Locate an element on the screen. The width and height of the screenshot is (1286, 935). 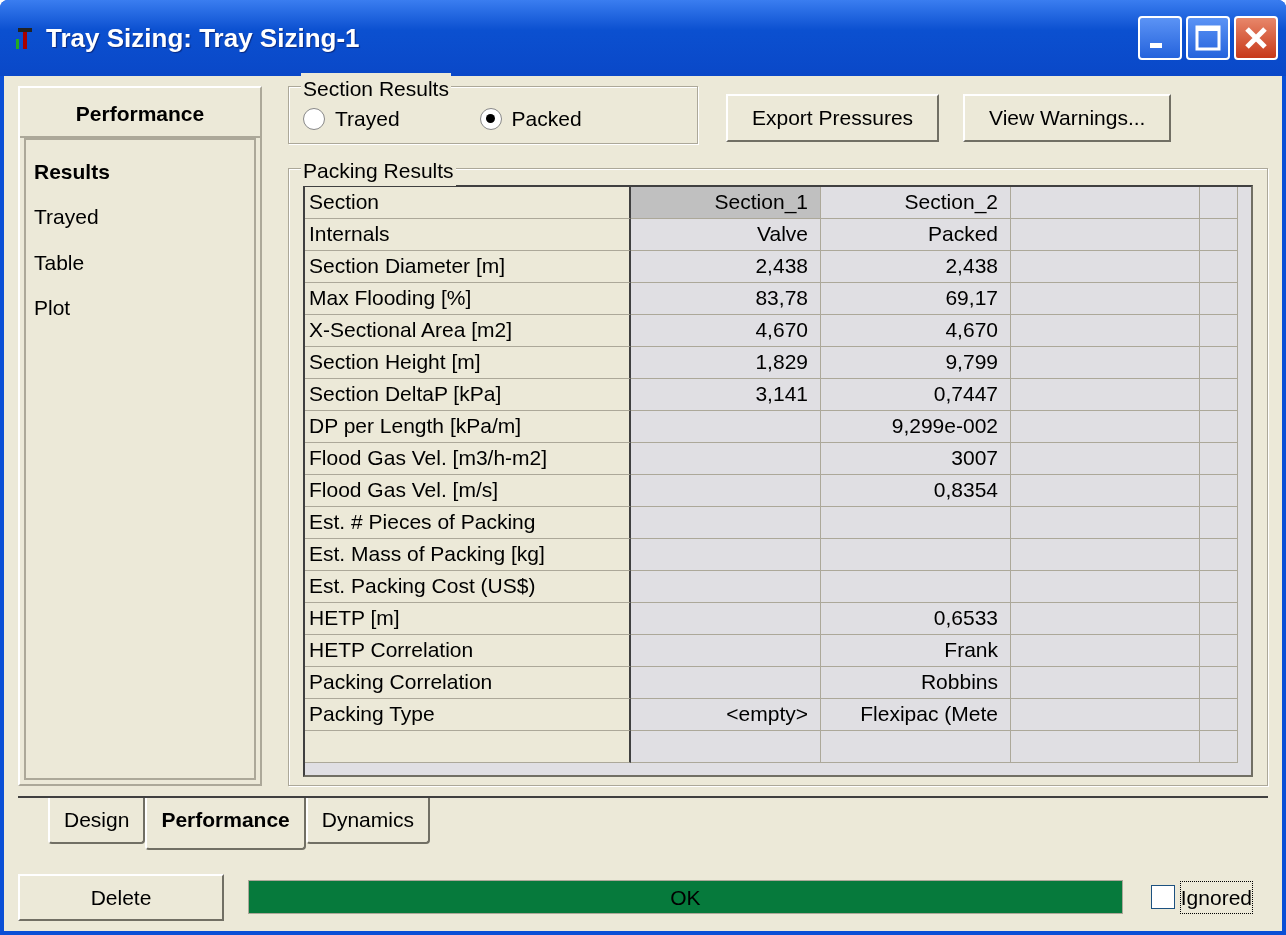
tab: Performance is located at coordinates (225, 824).